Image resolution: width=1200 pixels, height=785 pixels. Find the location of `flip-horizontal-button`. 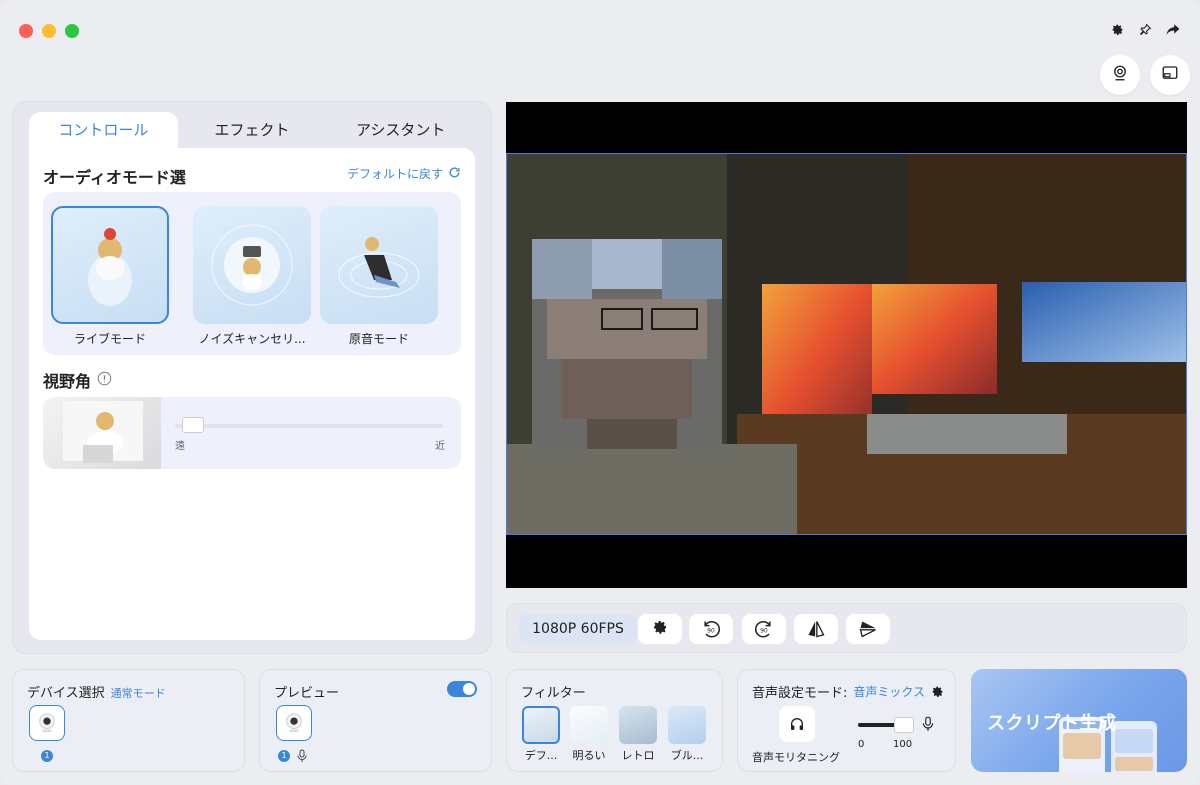

flip-horizontal-button is located at coordinates (816, 629).